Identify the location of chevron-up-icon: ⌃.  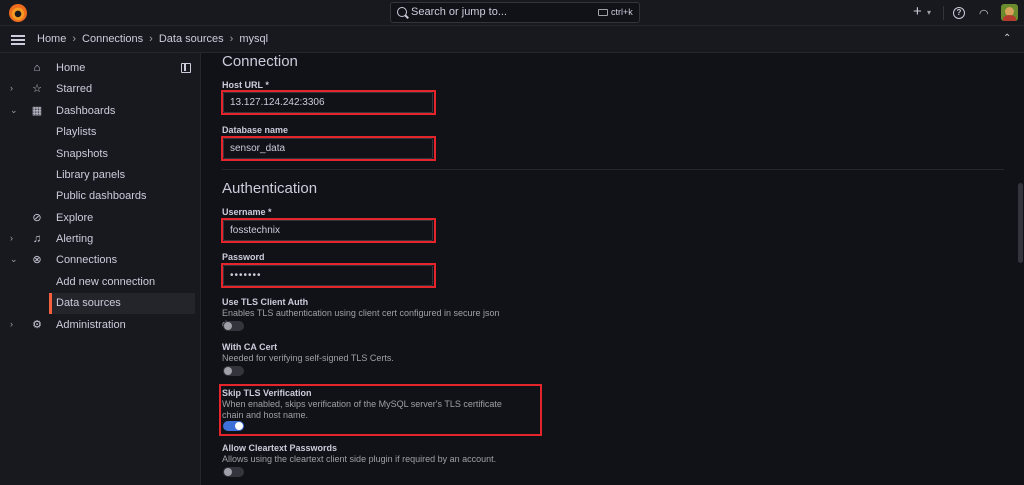
(1007, 38).